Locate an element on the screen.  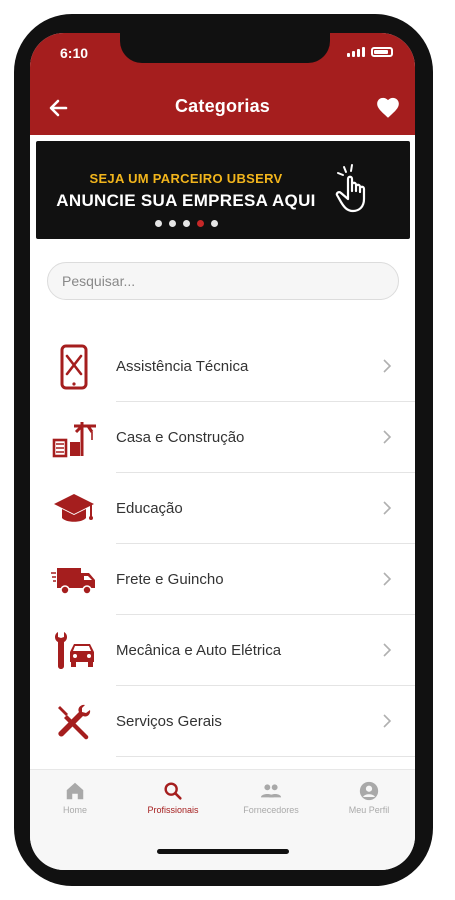
graduation-cap-icon is located at coordinates (74, 509).